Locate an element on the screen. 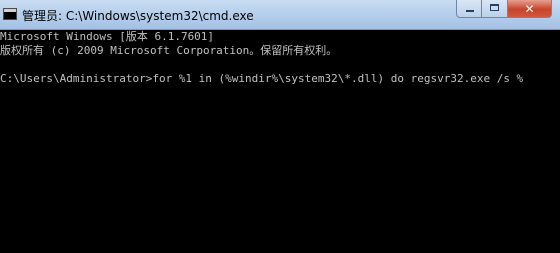 Image resolution: width=560 pixels, height=253 pixels. minimize-button is located at coordinates (469, 9).